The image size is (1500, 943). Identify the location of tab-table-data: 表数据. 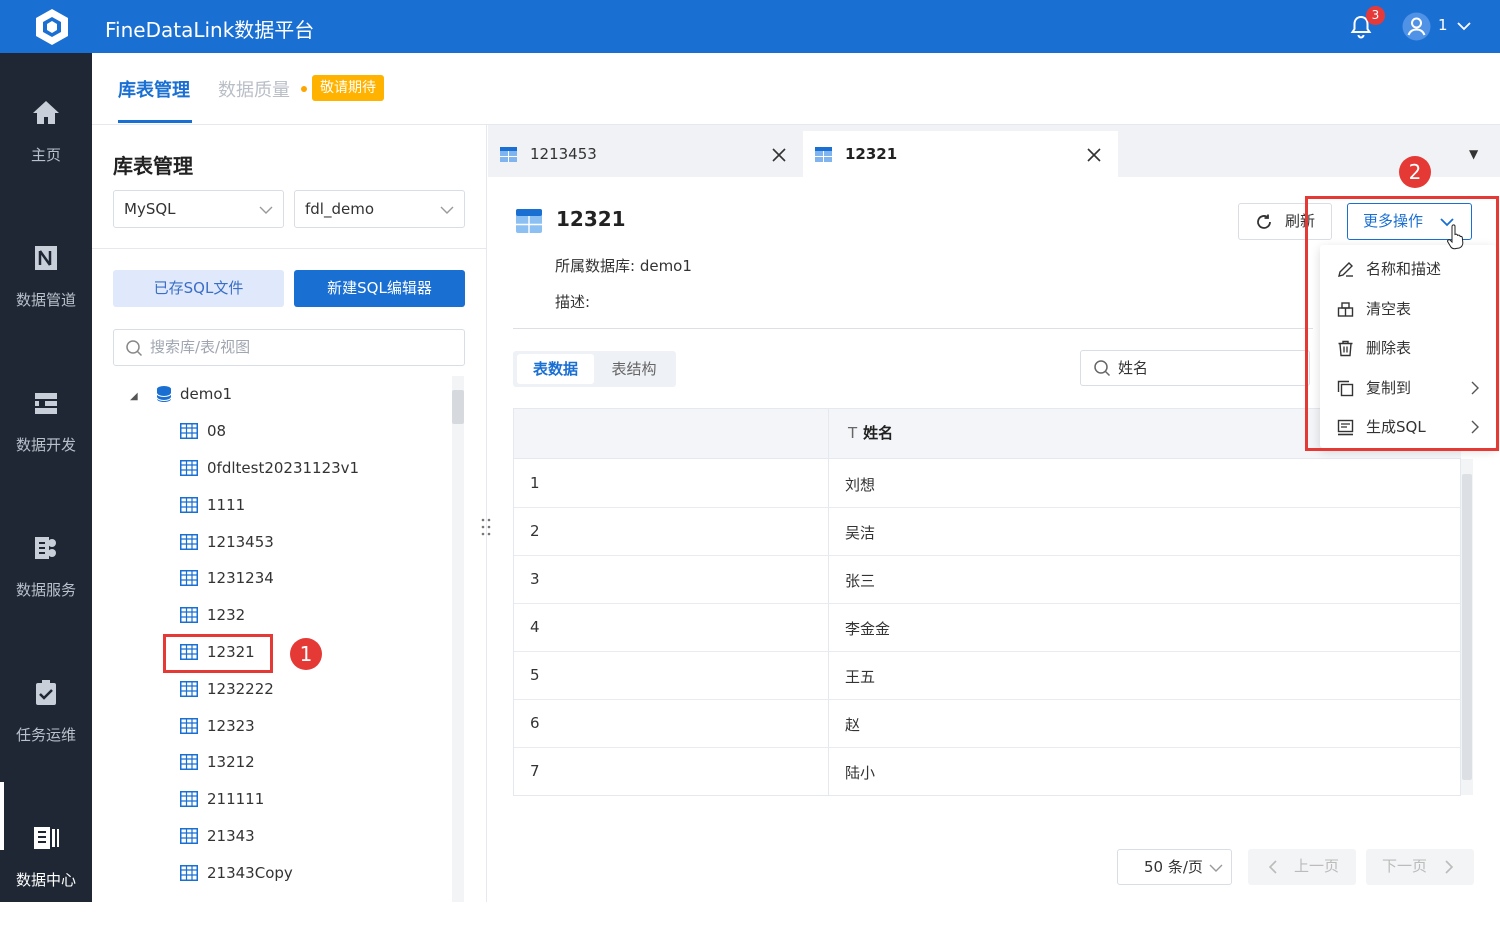
(555, 369).